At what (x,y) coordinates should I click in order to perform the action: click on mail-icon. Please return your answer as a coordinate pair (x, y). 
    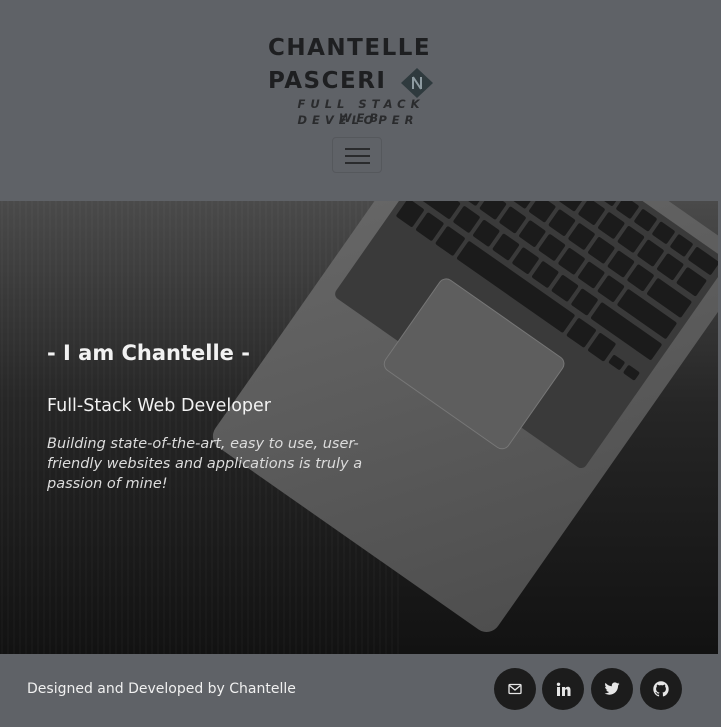
    Looking at the image, I should click on (515, 689).